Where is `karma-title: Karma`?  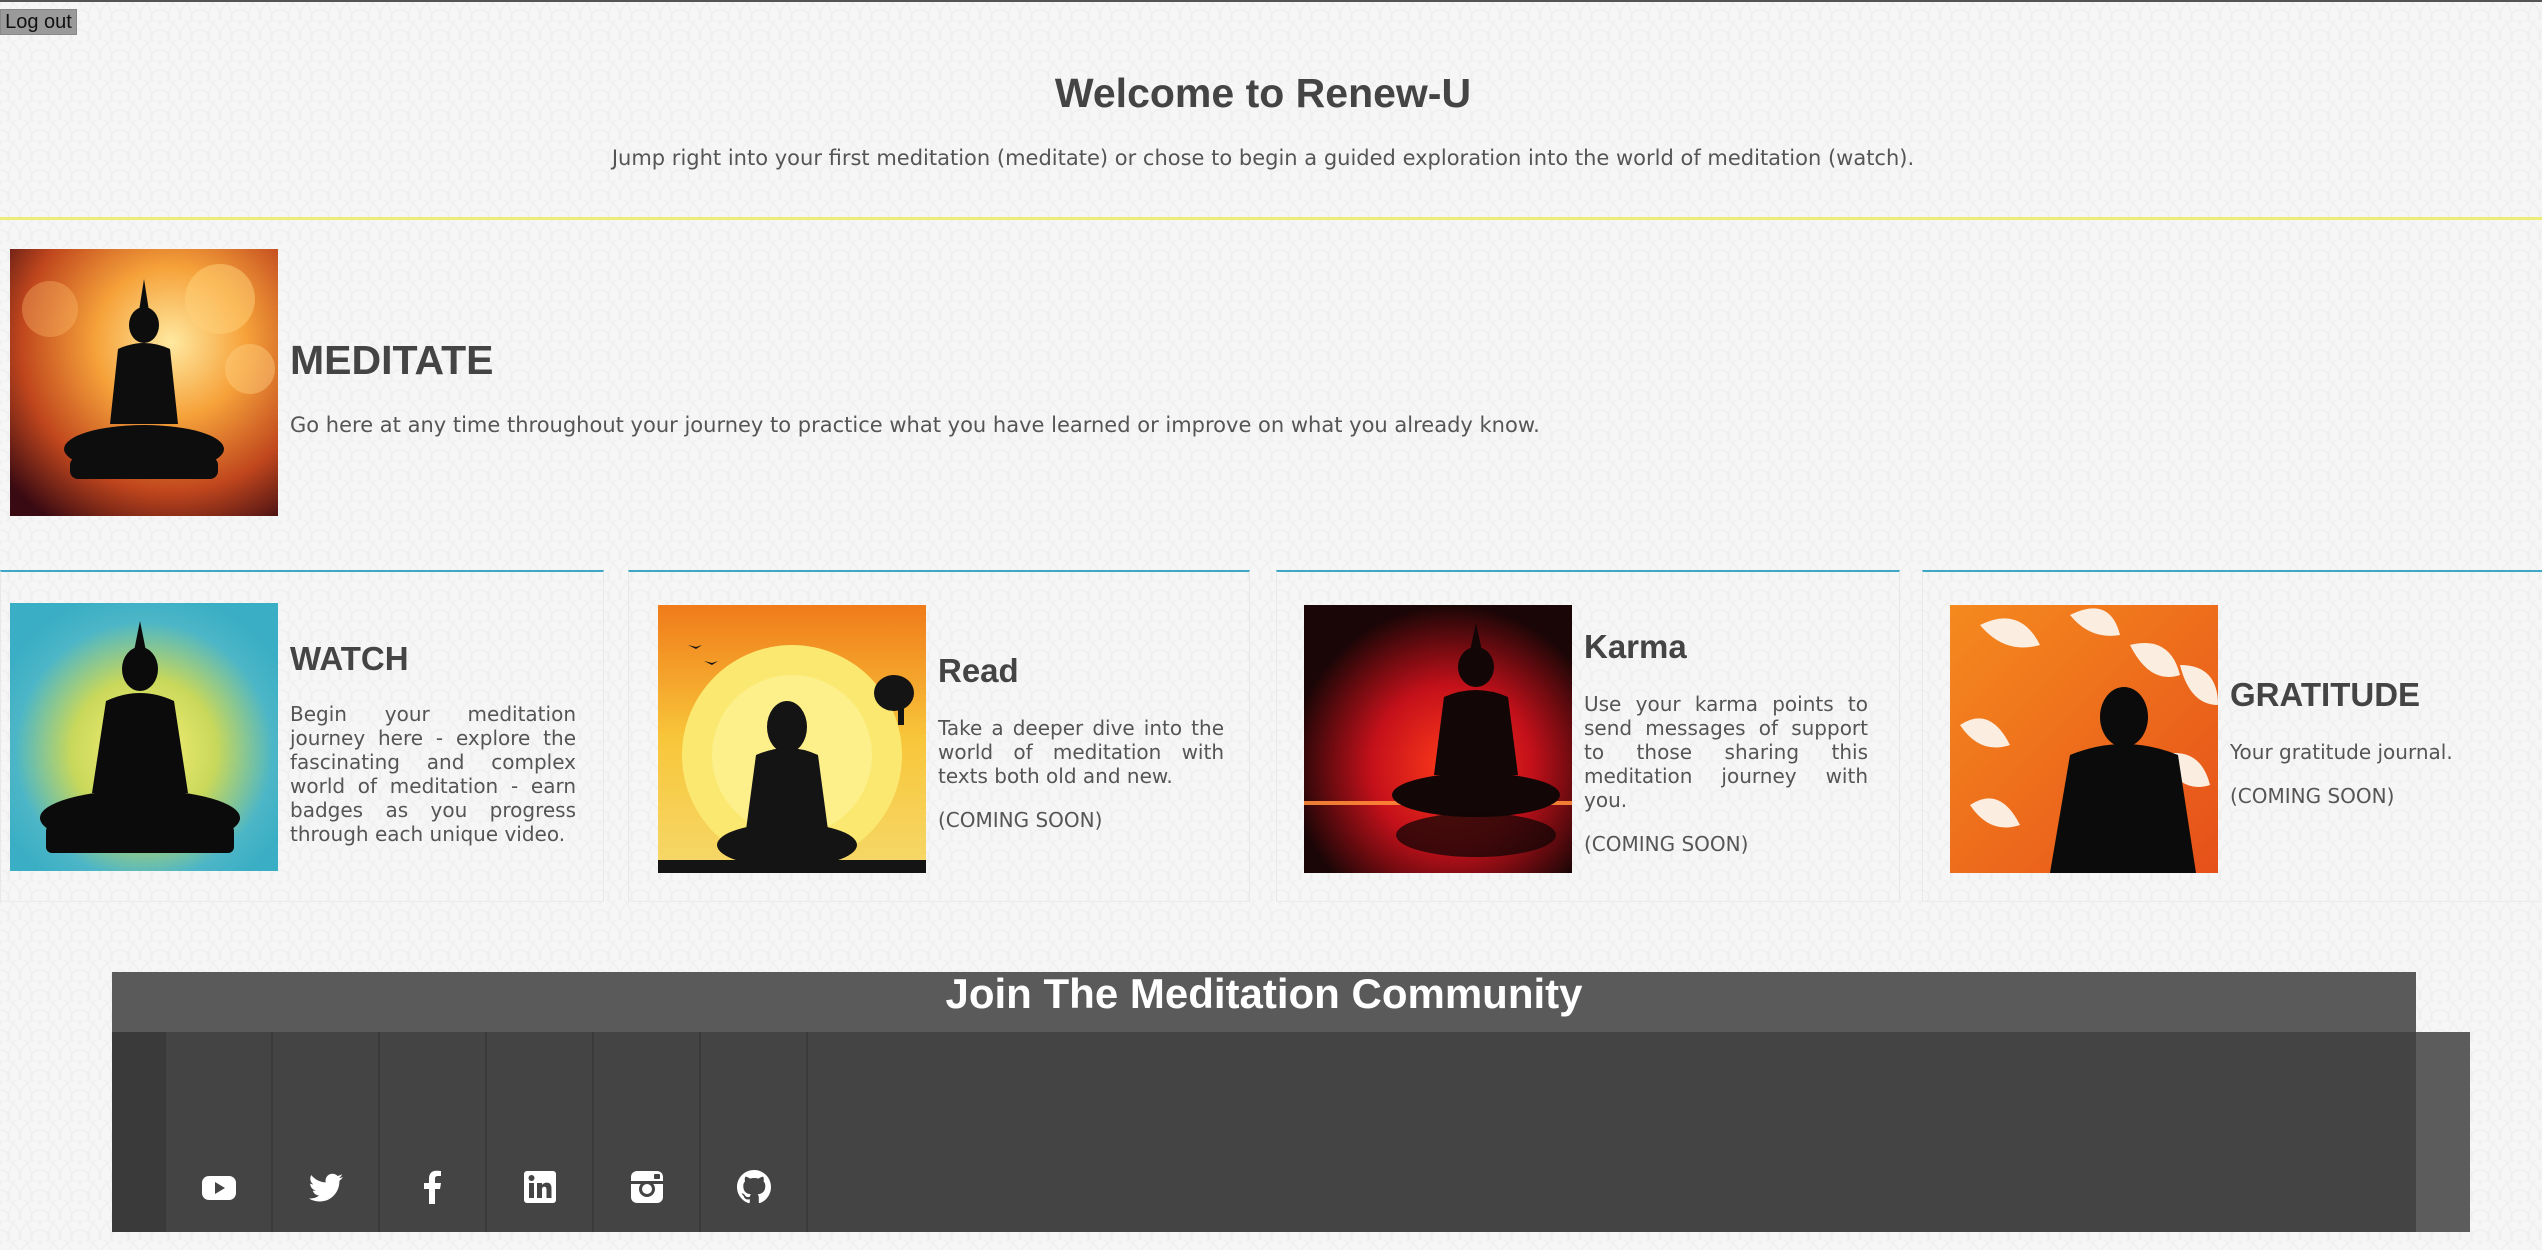 karma-title: Karma is located at coordinates (1635, 647).